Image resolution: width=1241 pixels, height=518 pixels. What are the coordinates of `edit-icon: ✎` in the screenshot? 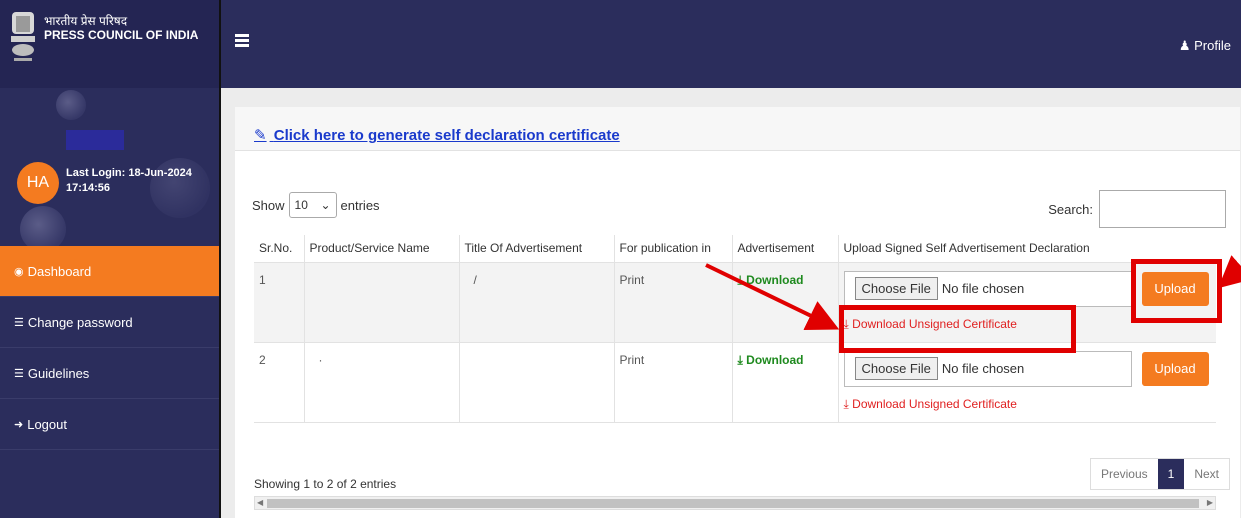 It's located at (260, 135).